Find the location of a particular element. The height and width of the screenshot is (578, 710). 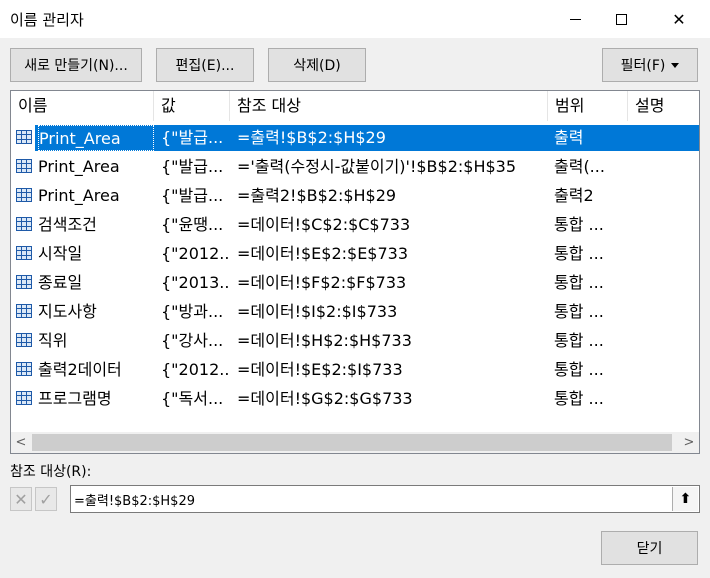

scrollbar-thumb is located at coordinates (352, 442).